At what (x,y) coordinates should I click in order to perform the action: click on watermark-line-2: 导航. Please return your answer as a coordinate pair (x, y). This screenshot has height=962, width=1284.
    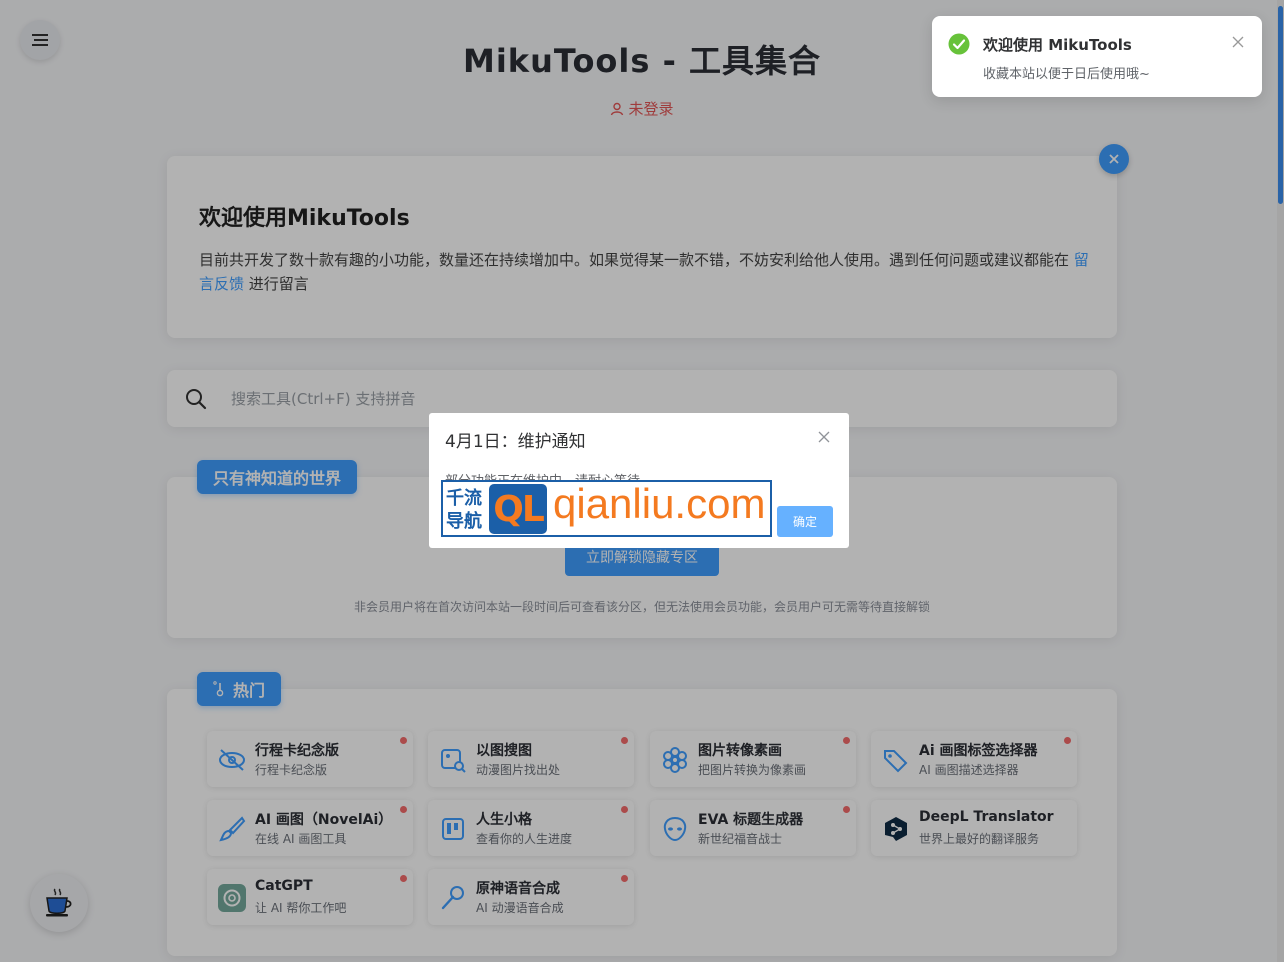
    Looking at the image, I should click on (464, 521).